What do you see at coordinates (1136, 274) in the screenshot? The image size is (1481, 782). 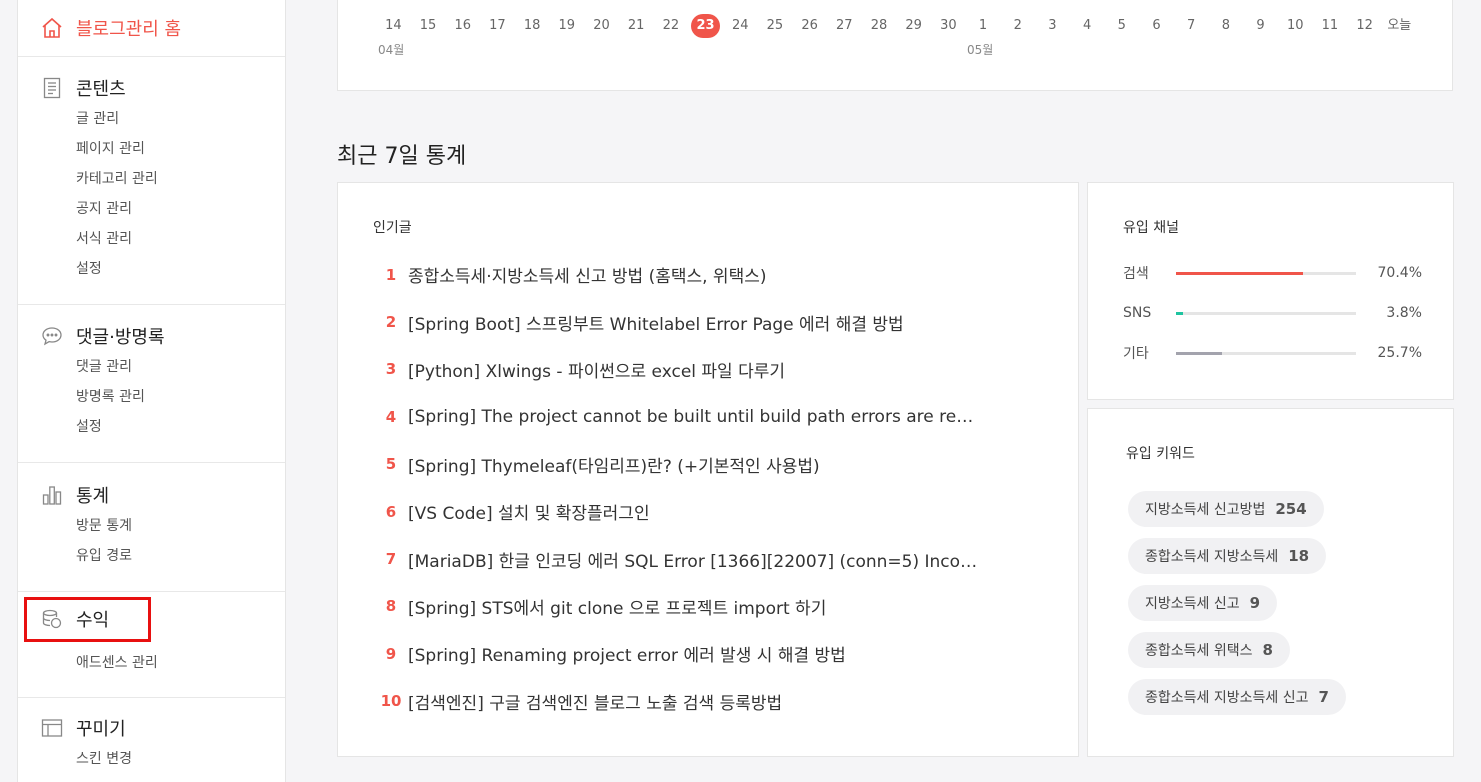 I see `channel-name: 검색` at bounding box center [1136, 274].